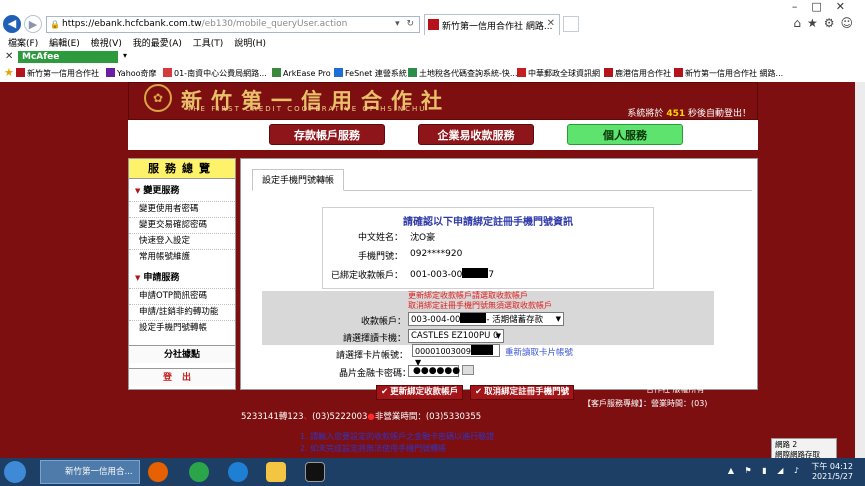 The image size is (865, 486). What do you see at coordinates (468, 370) in the screenshot?
I see `keyboard-icon` at bounding box center [468, 370].